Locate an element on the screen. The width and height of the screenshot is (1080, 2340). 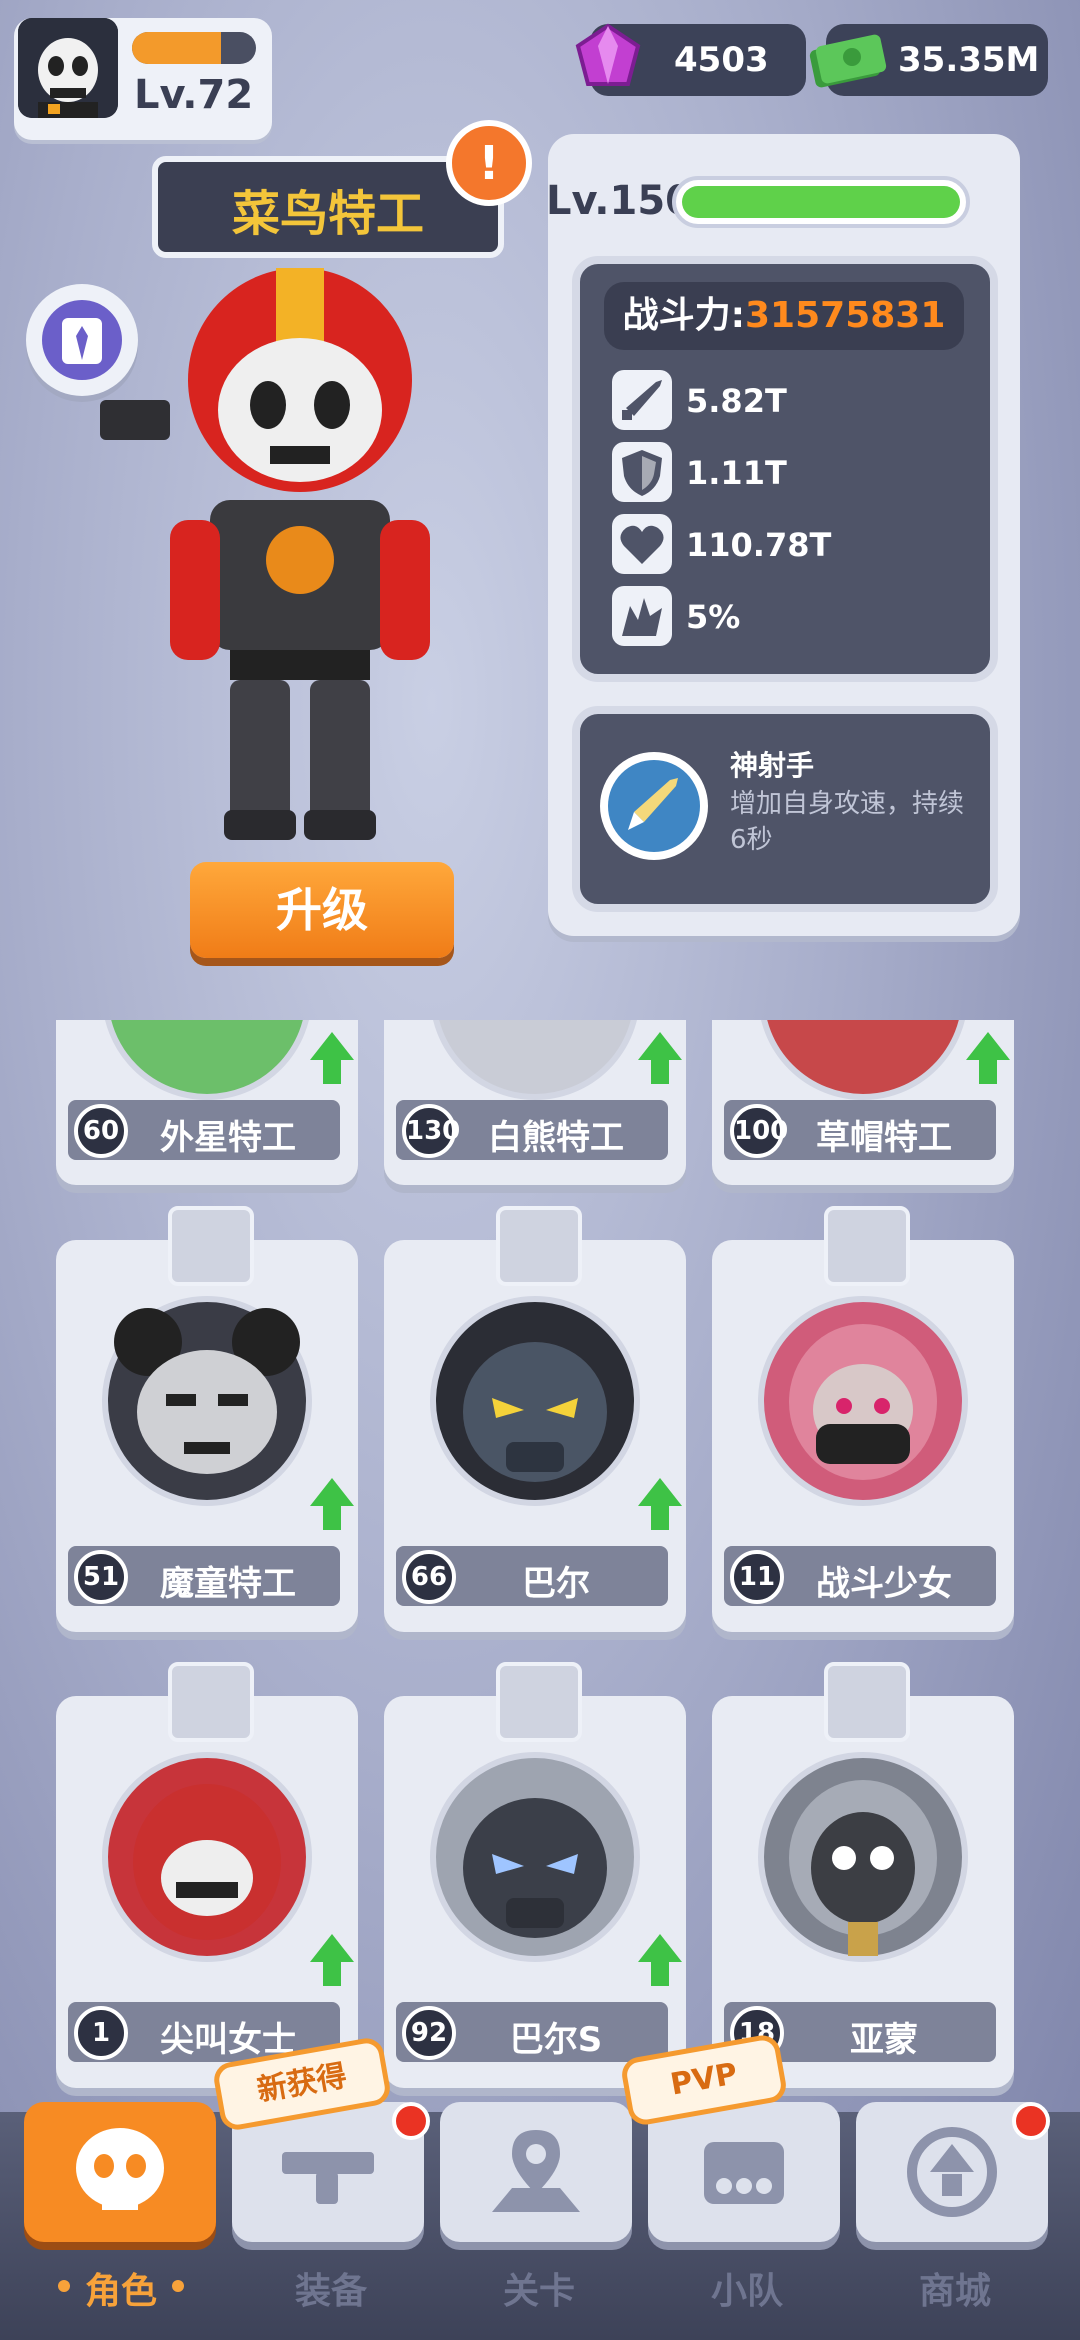
skull-icon is located at coordinates (120, 2169).